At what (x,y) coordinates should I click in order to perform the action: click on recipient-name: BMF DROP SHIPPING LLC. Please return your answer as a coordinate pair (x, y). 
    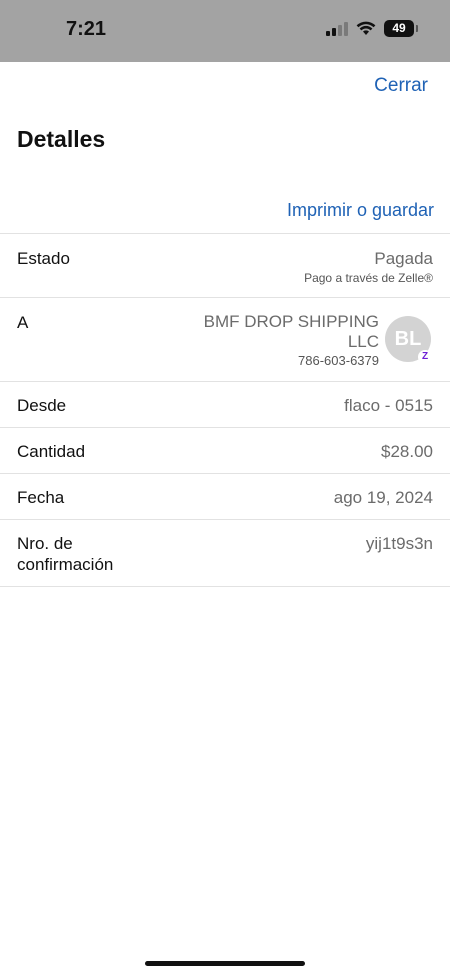
    Looking at the image, I should click on (291, 331).